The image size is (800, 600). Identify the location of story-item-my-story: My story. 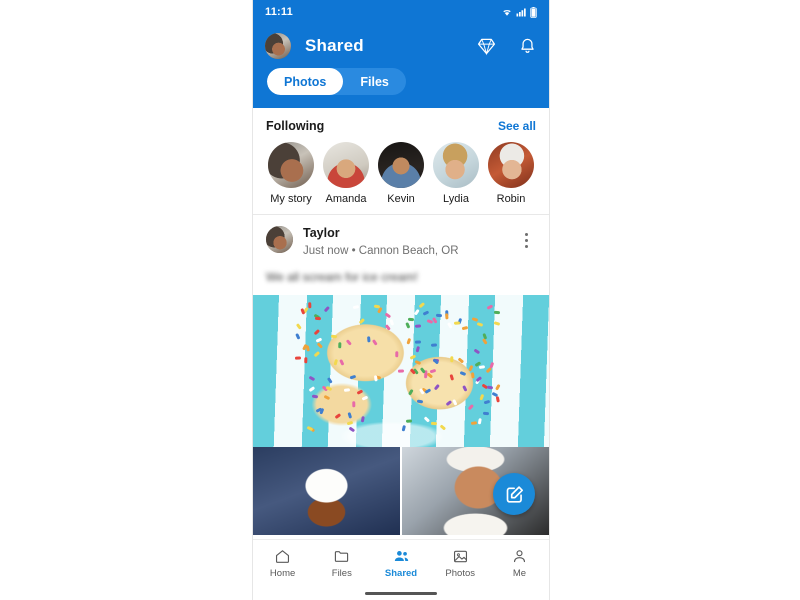
(291, 173).